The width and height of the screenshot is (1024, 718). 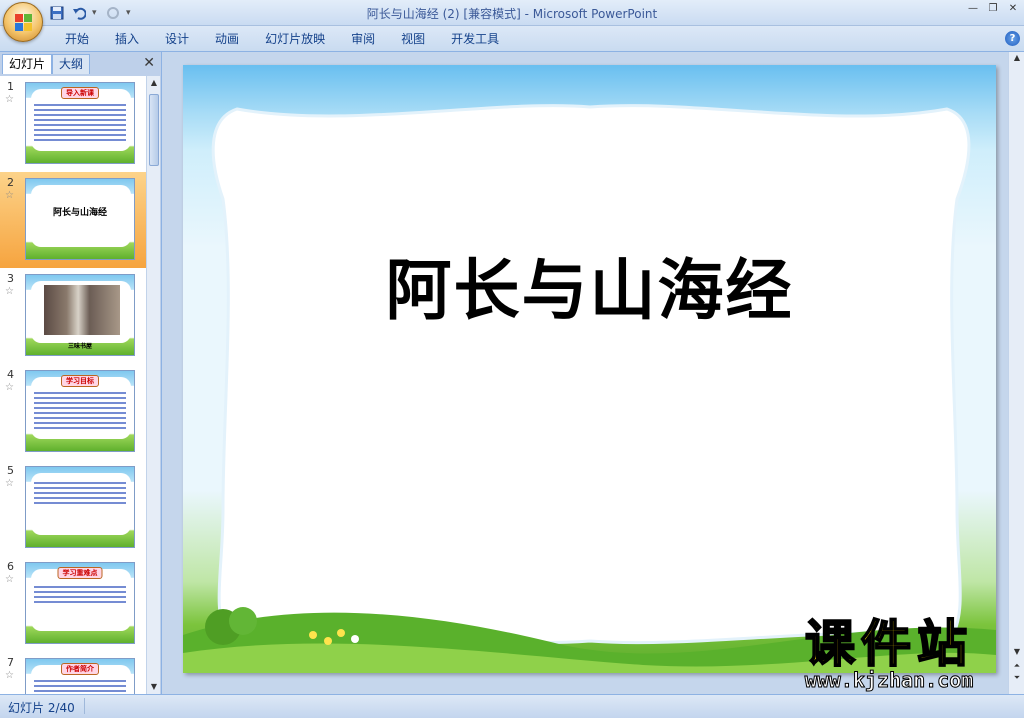 I want to click on tab-review: 审阅, so click(x=363, y=39).